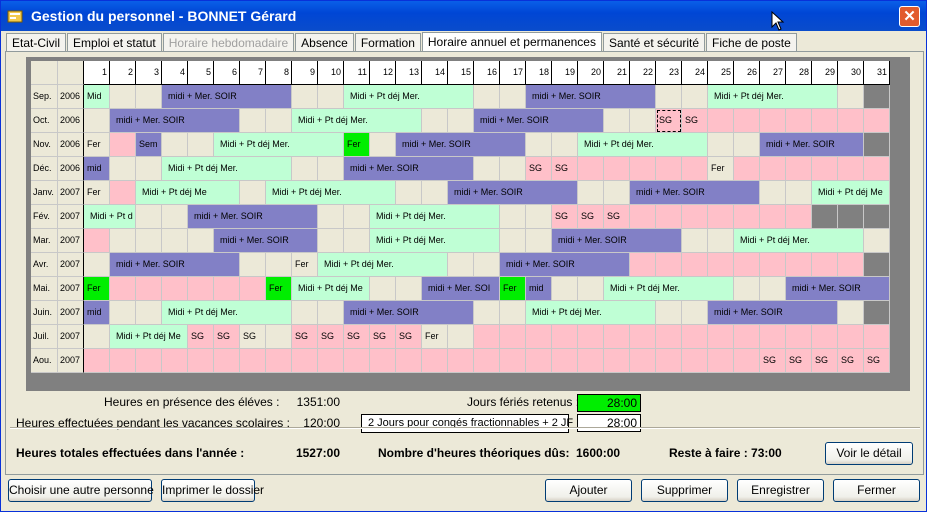 This screenshot has width=927, height=512. What do you see at coordinates (609, 403) in the screenshot?
I see `feries-field: 28:00` at bounding box center [609, 403].